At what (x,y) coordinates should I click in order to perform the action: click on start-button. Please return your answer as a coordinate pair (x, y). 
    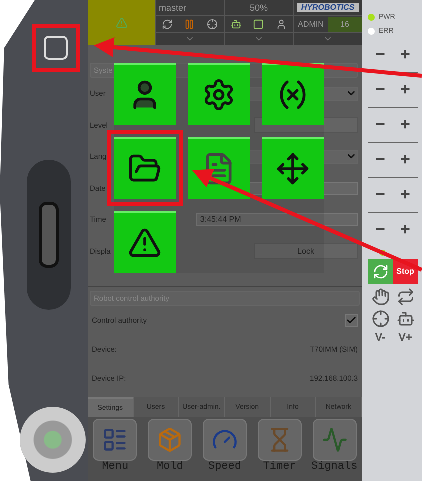
    Looking at the image, I should click on (380, 271).